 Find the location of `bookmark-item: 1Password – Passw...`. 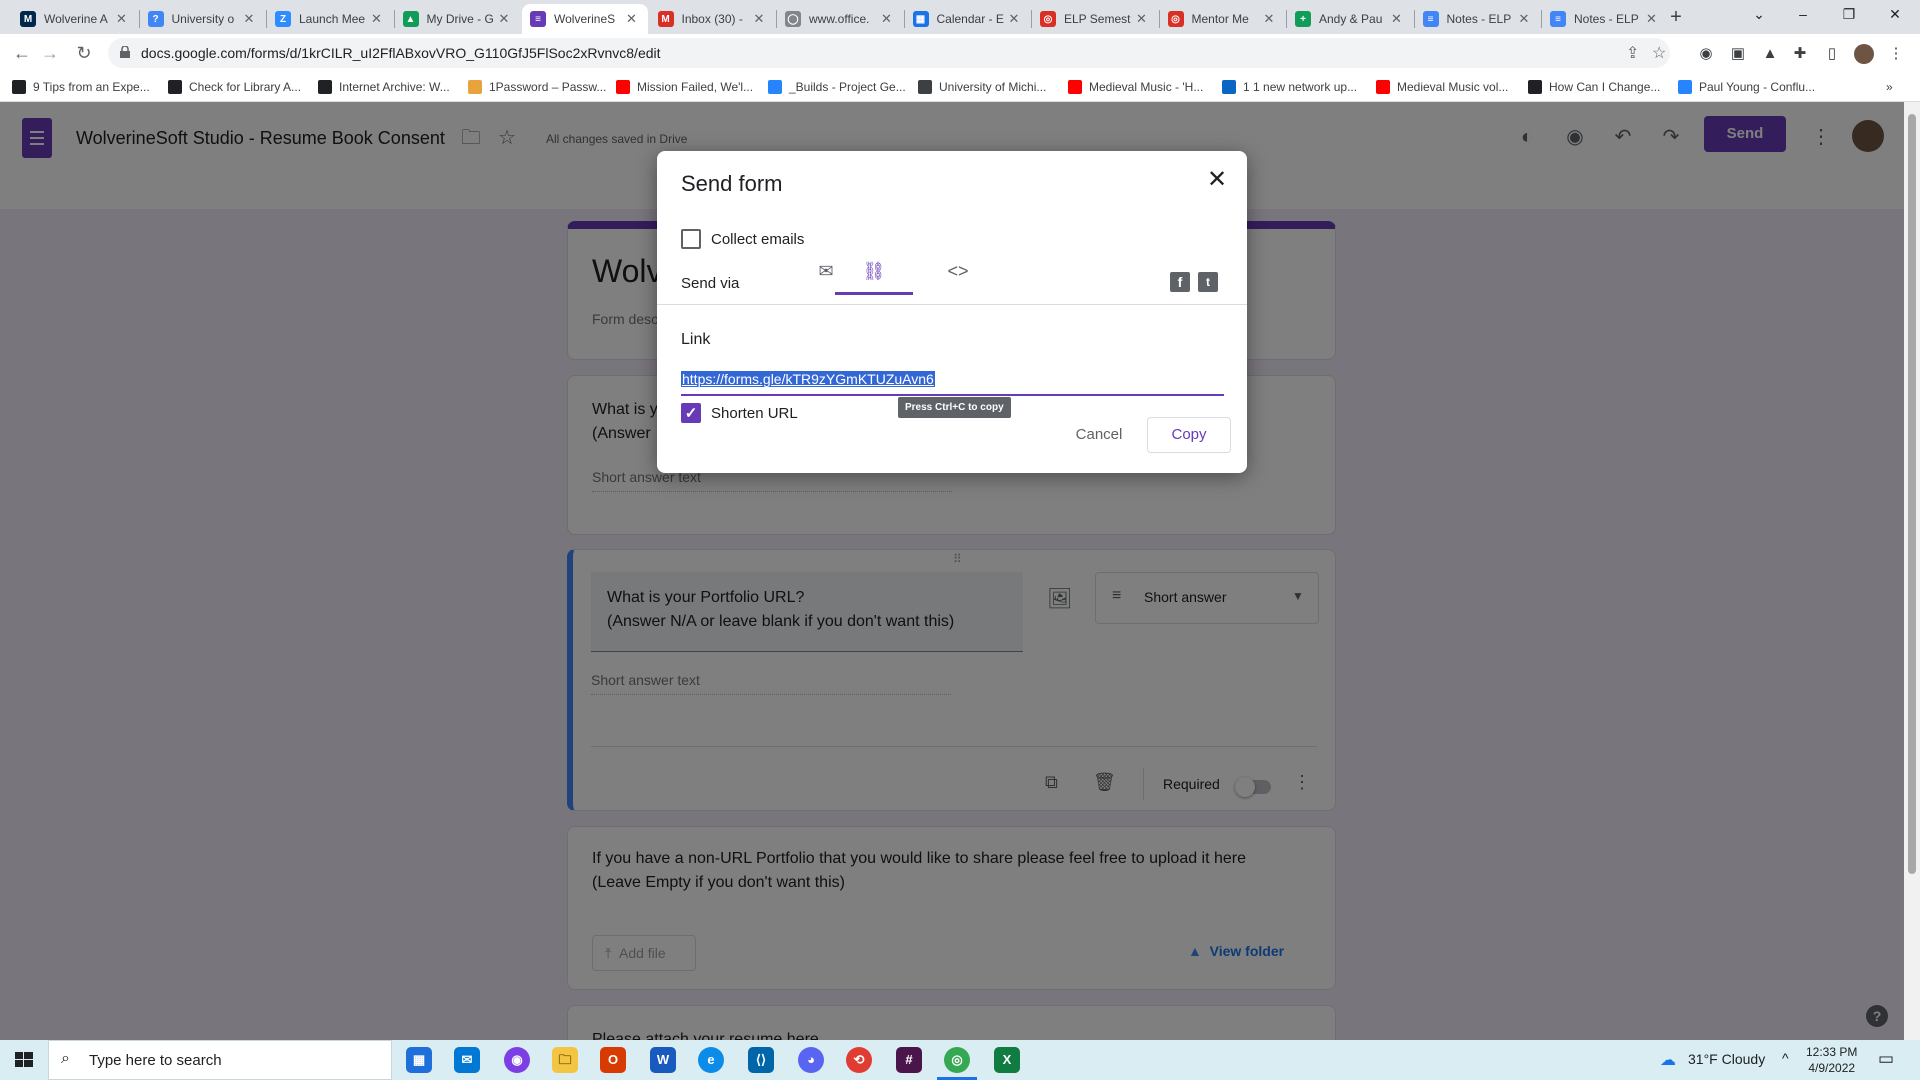

bookmark-item: 1Password – Passw... is located at coordinates (537, 87).